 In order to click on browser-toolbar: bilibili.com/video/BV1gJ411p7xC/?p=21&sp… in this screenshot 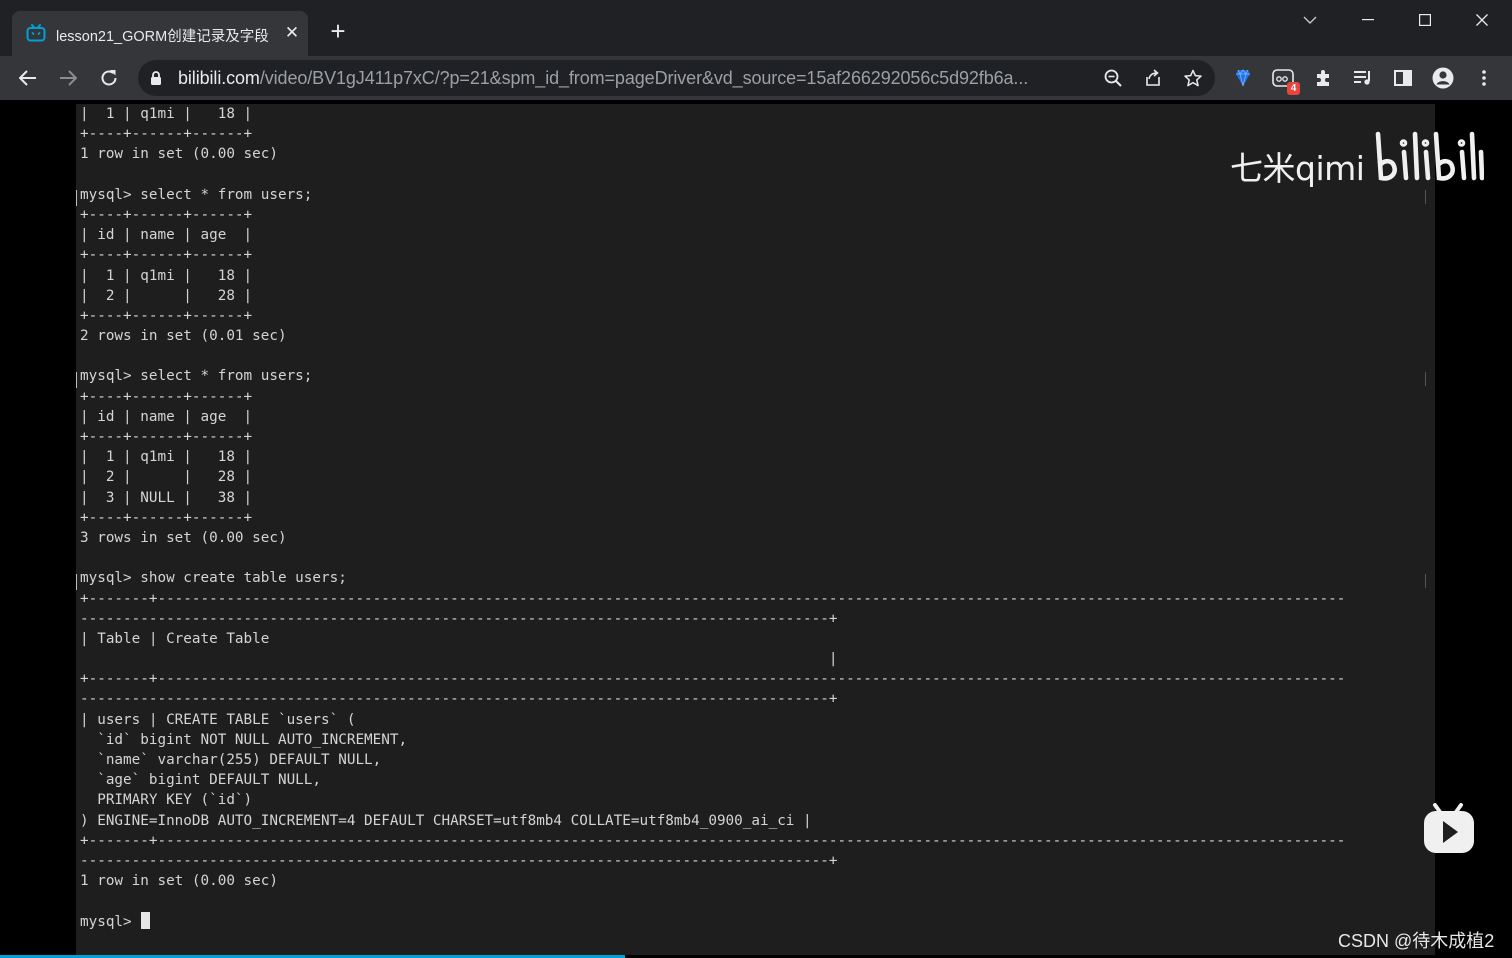, I will do `click(756, 78)`.